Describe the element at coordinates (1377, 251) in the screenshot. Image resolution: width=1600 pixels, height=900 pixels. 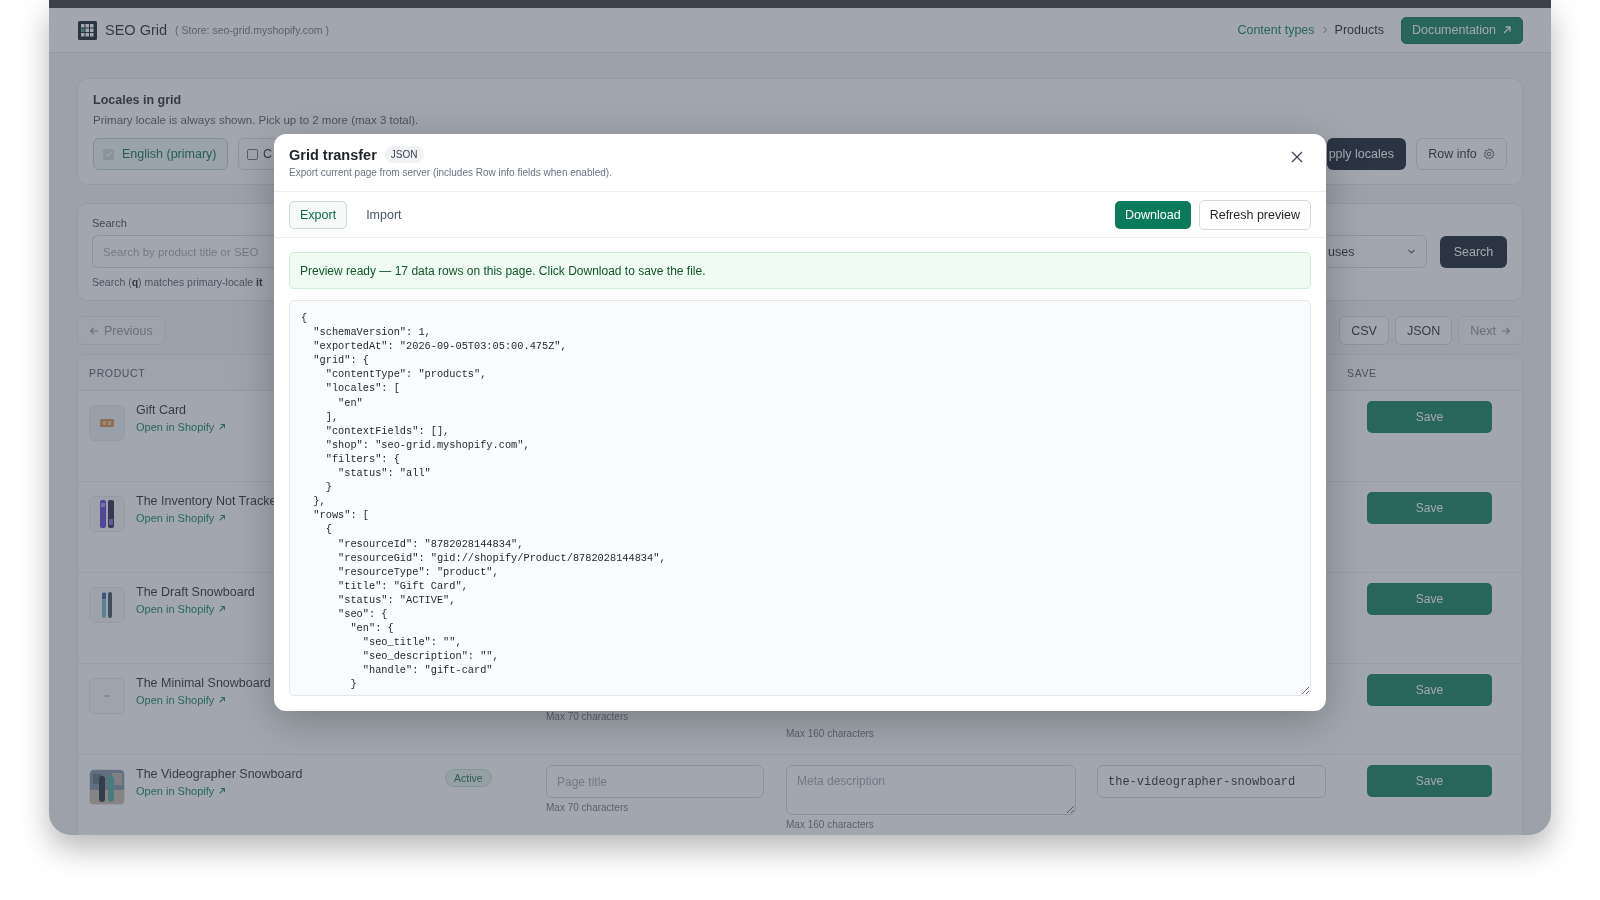
I see `status-dropdown: uses` at that location.